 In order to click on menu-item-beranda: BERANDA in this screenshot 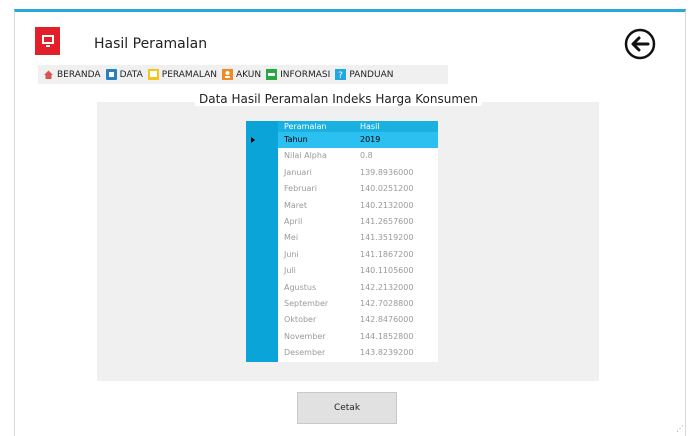, I will do `click(72, 74)`.